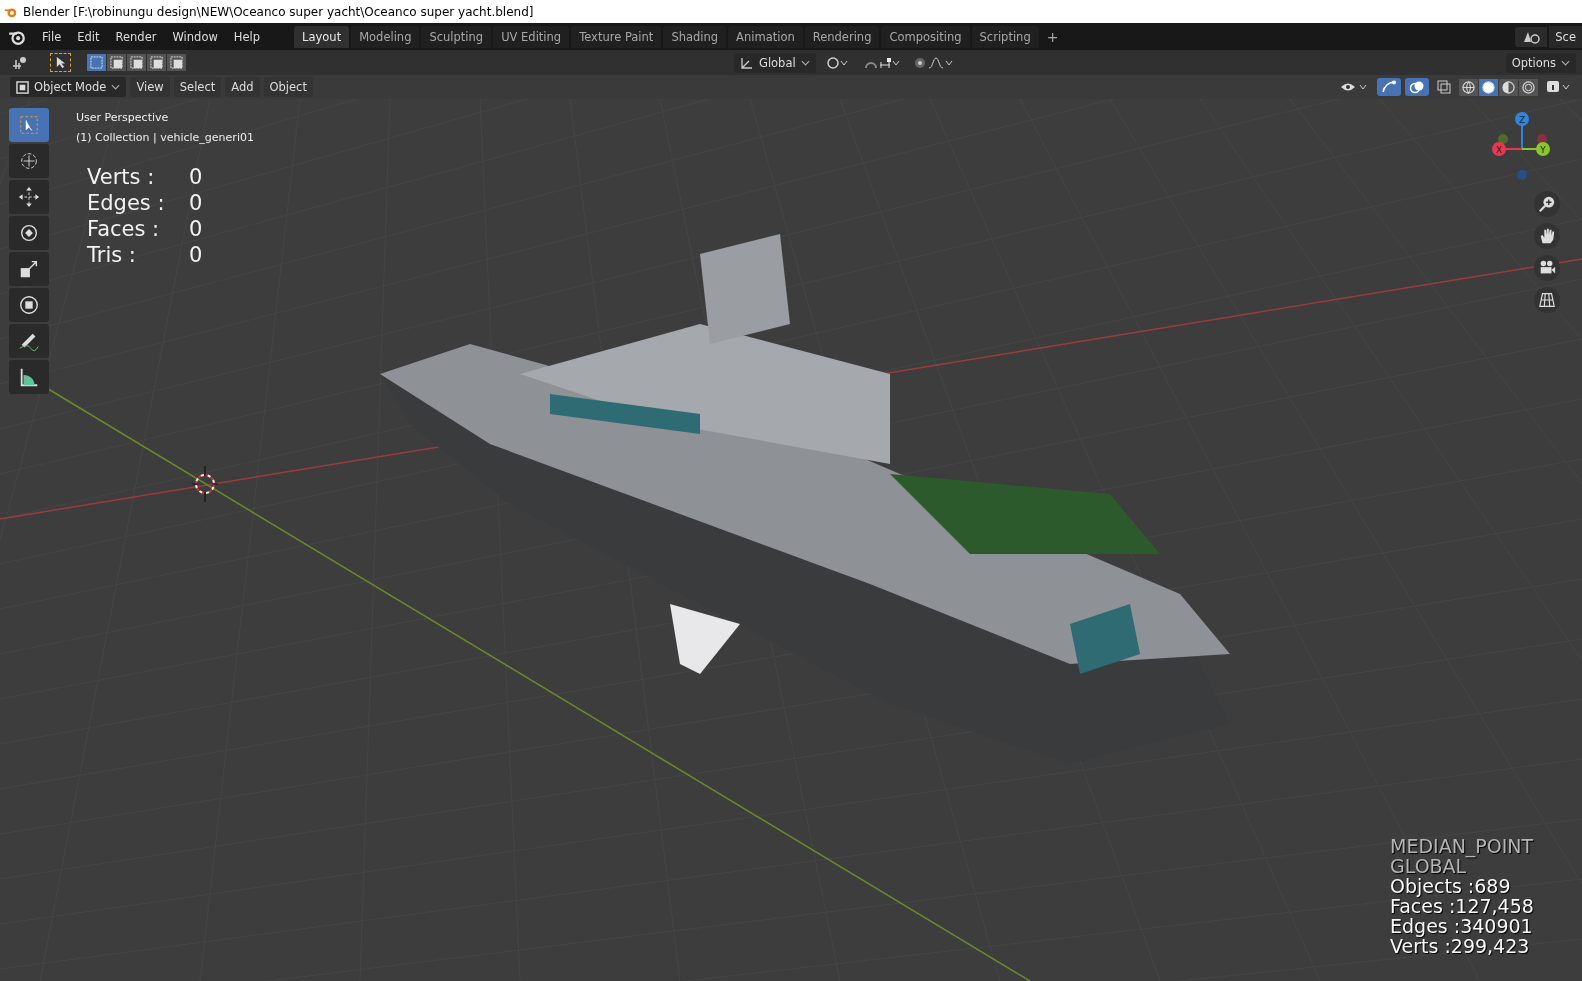  Describe the element at coordinates (1547, 300) in the screenshot. I see `grid-view-icon` at that location.